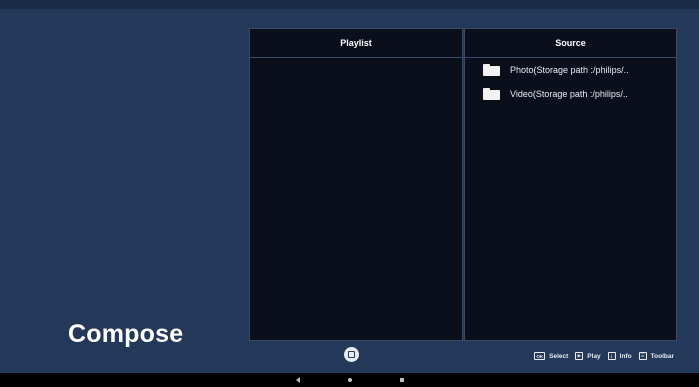 The height and width of the screenshot is (387, 699). What do you see at coordinates (579, 356) in the screenshot?
I see `play-key-icon: ▶` at bounding box center [579, 356].